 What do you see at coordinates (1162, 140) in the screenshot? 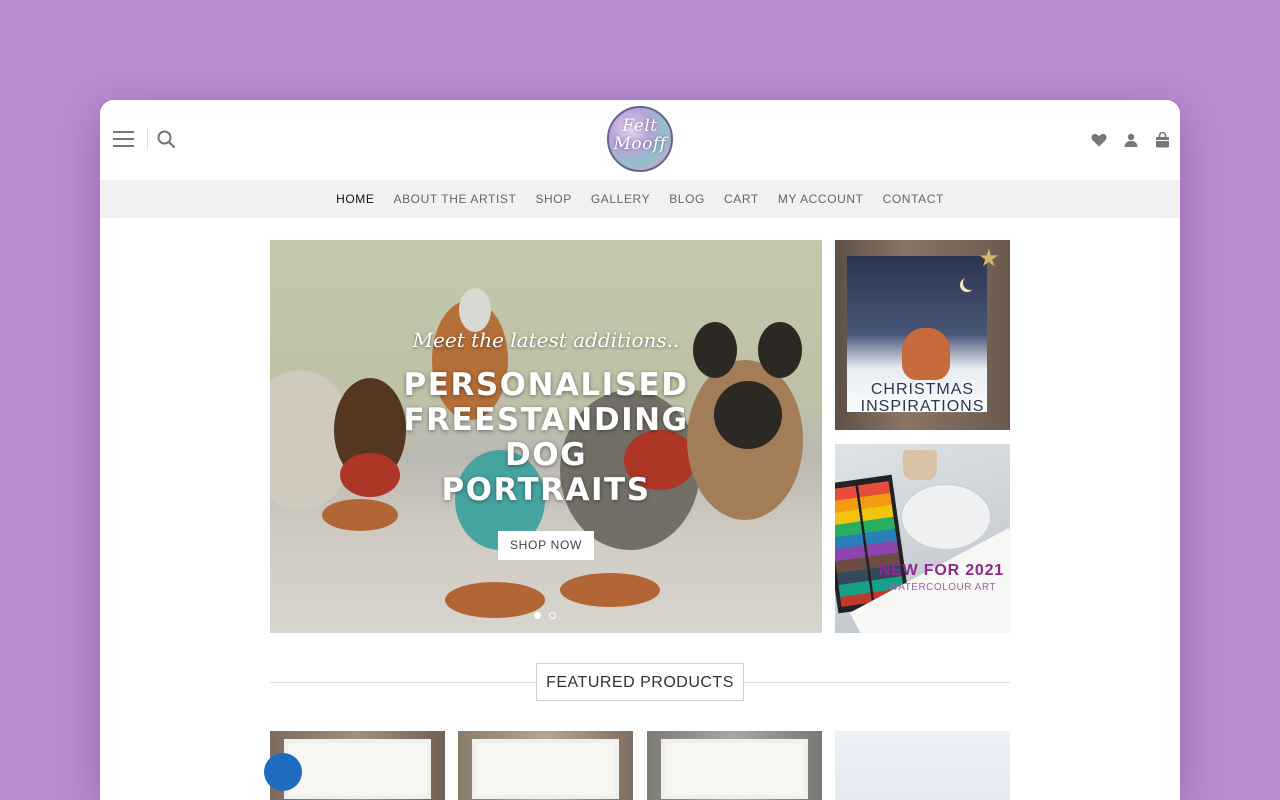
I see `bag-icon` at bounding box center [1162, 140].